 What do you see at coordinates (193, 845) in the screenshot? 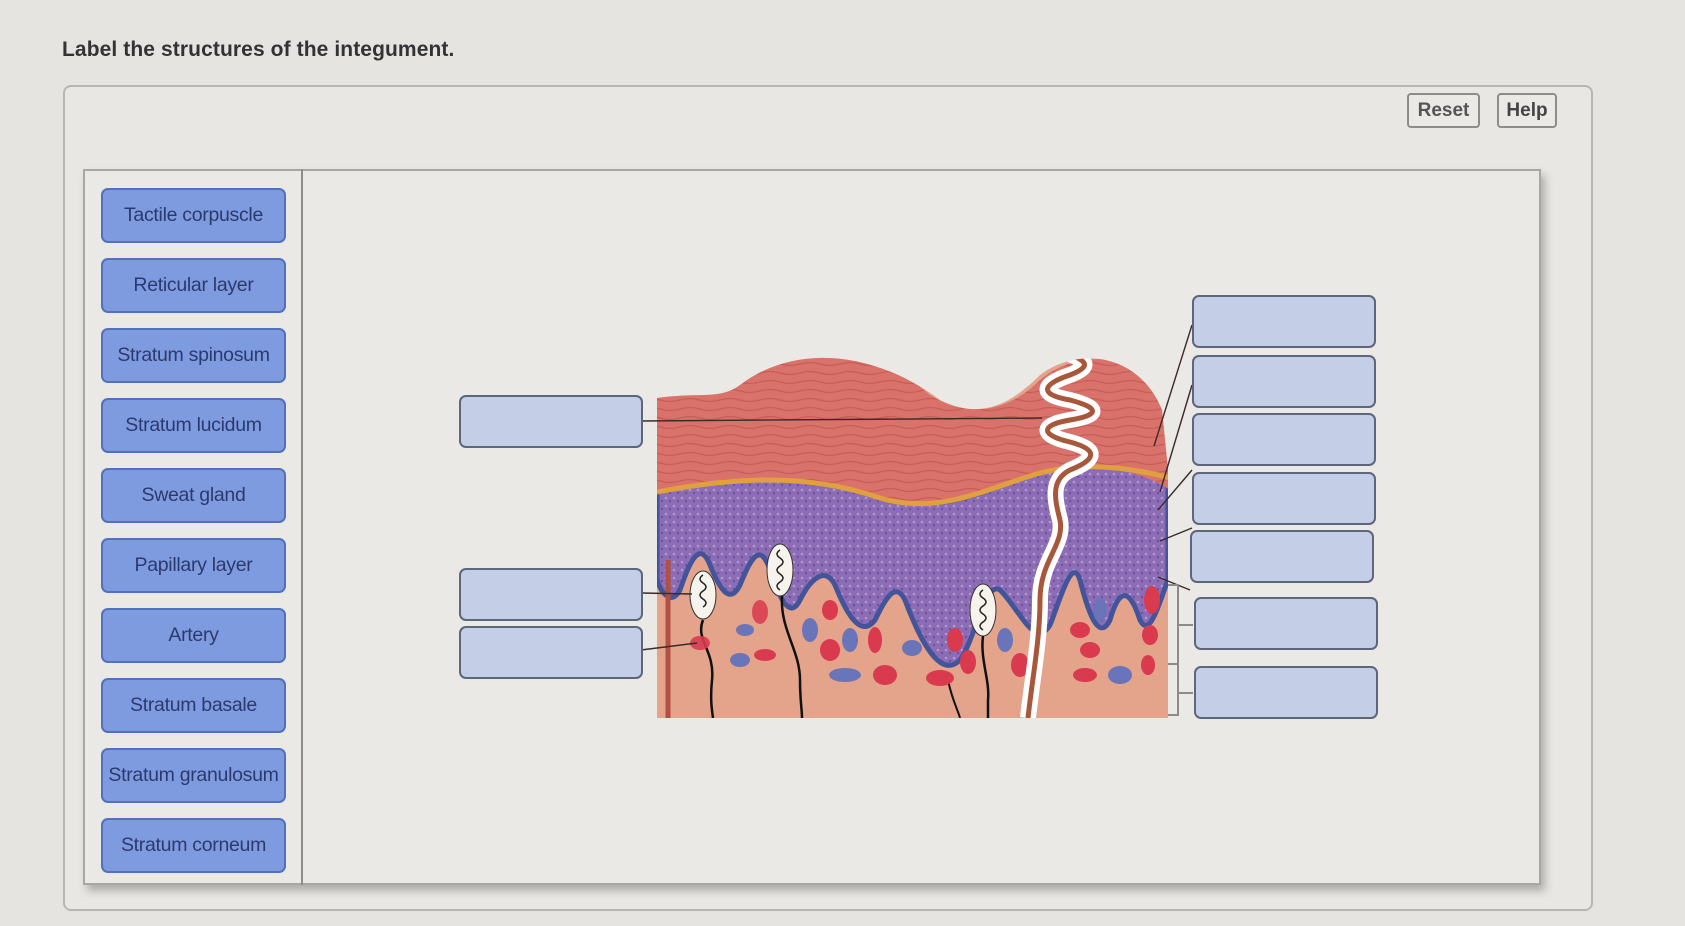
I see `label-stratum-corneum: Stratum corneum` at bounding box center [193, 845].